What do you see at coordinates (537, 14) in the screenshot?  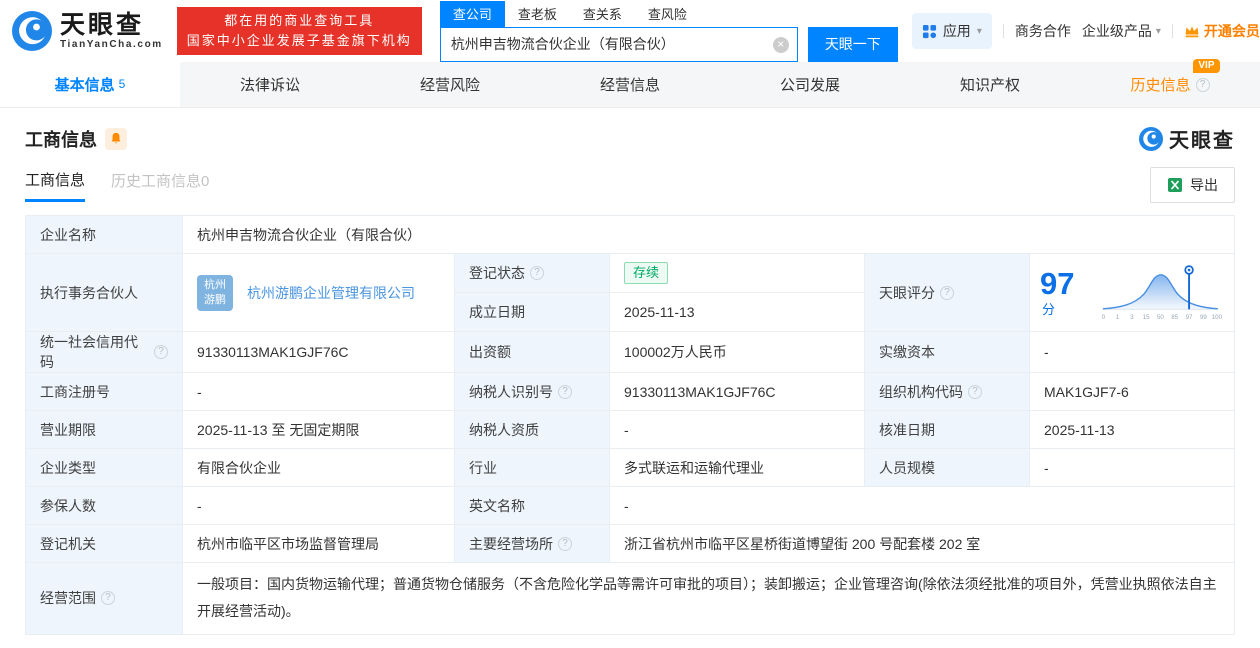 I see `search-tab-boss: 查老板` at bounding box center [537, 14].